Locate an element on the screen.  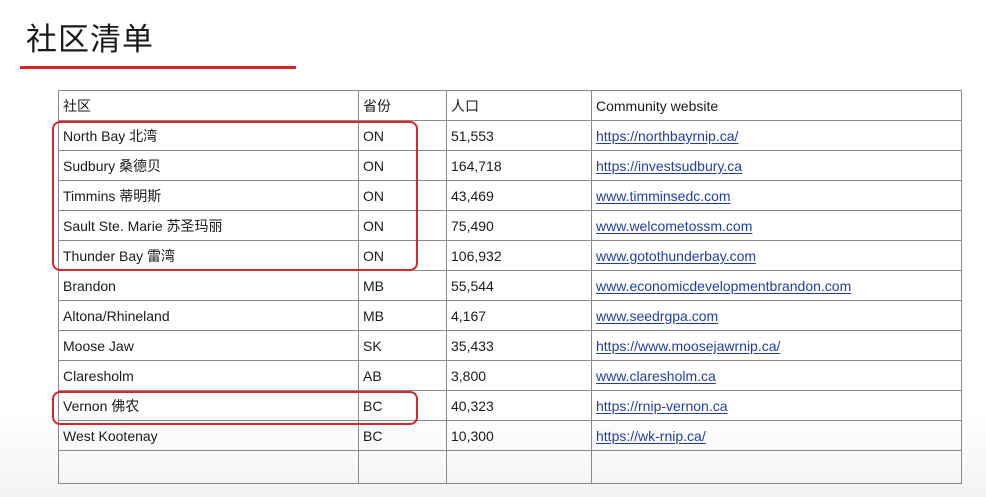
website-cell: www.welcometossm.com is located at coordinates (776, 225).